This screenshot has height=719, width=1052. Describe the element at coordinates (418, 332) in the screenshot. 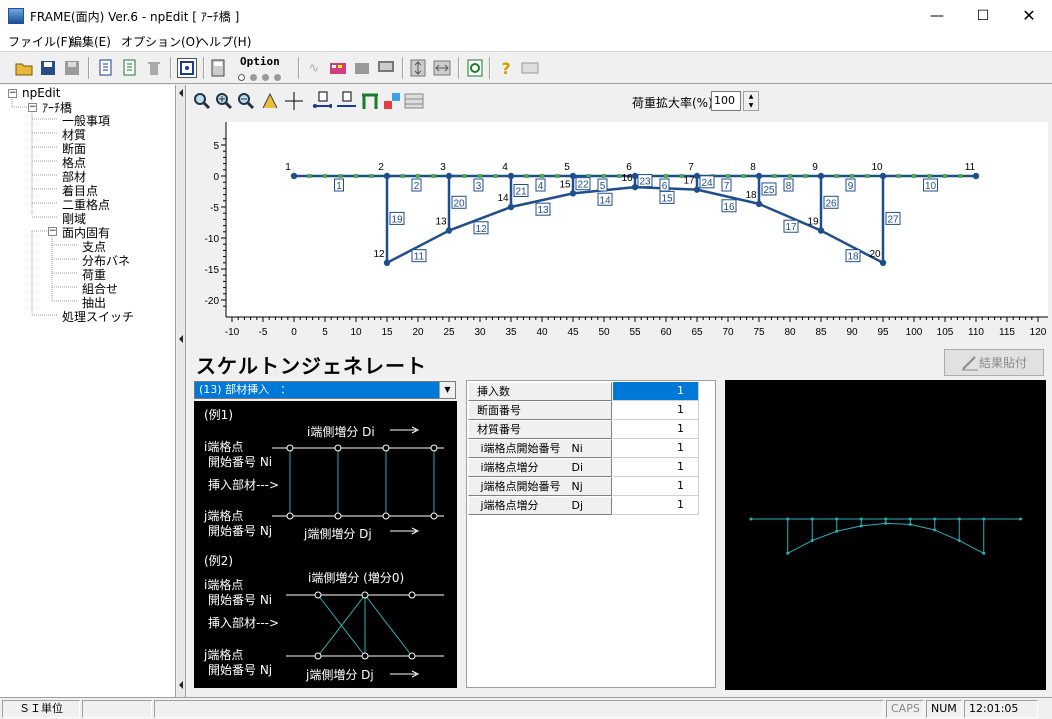

I see `x-tick-label: 20` at that location.